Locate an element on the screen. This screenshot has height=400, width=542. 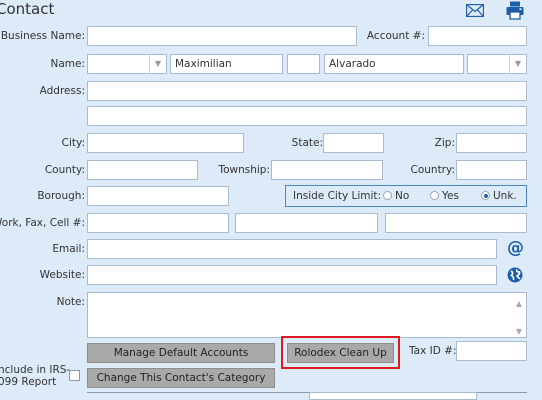
at-icon: @ is located at coordinates (515, 248).